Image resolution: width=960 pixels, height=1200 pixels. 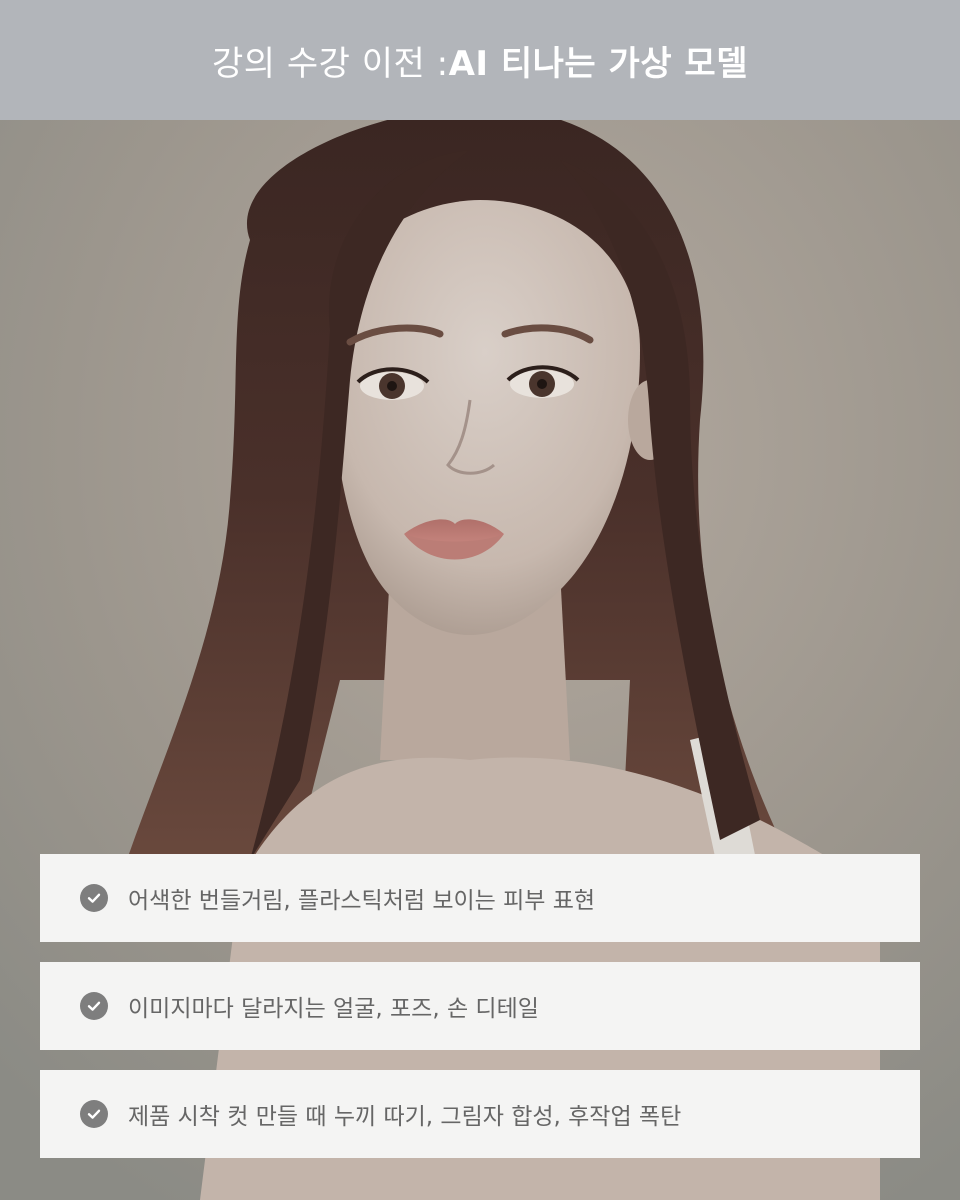 What do you see at coordinates (333, 1009) in the screenshot?
I see `checklist-item-text: 이미지마다 달라지는 얼굴, 포즈, 손 디테일` at bounding box center [333, 1009].